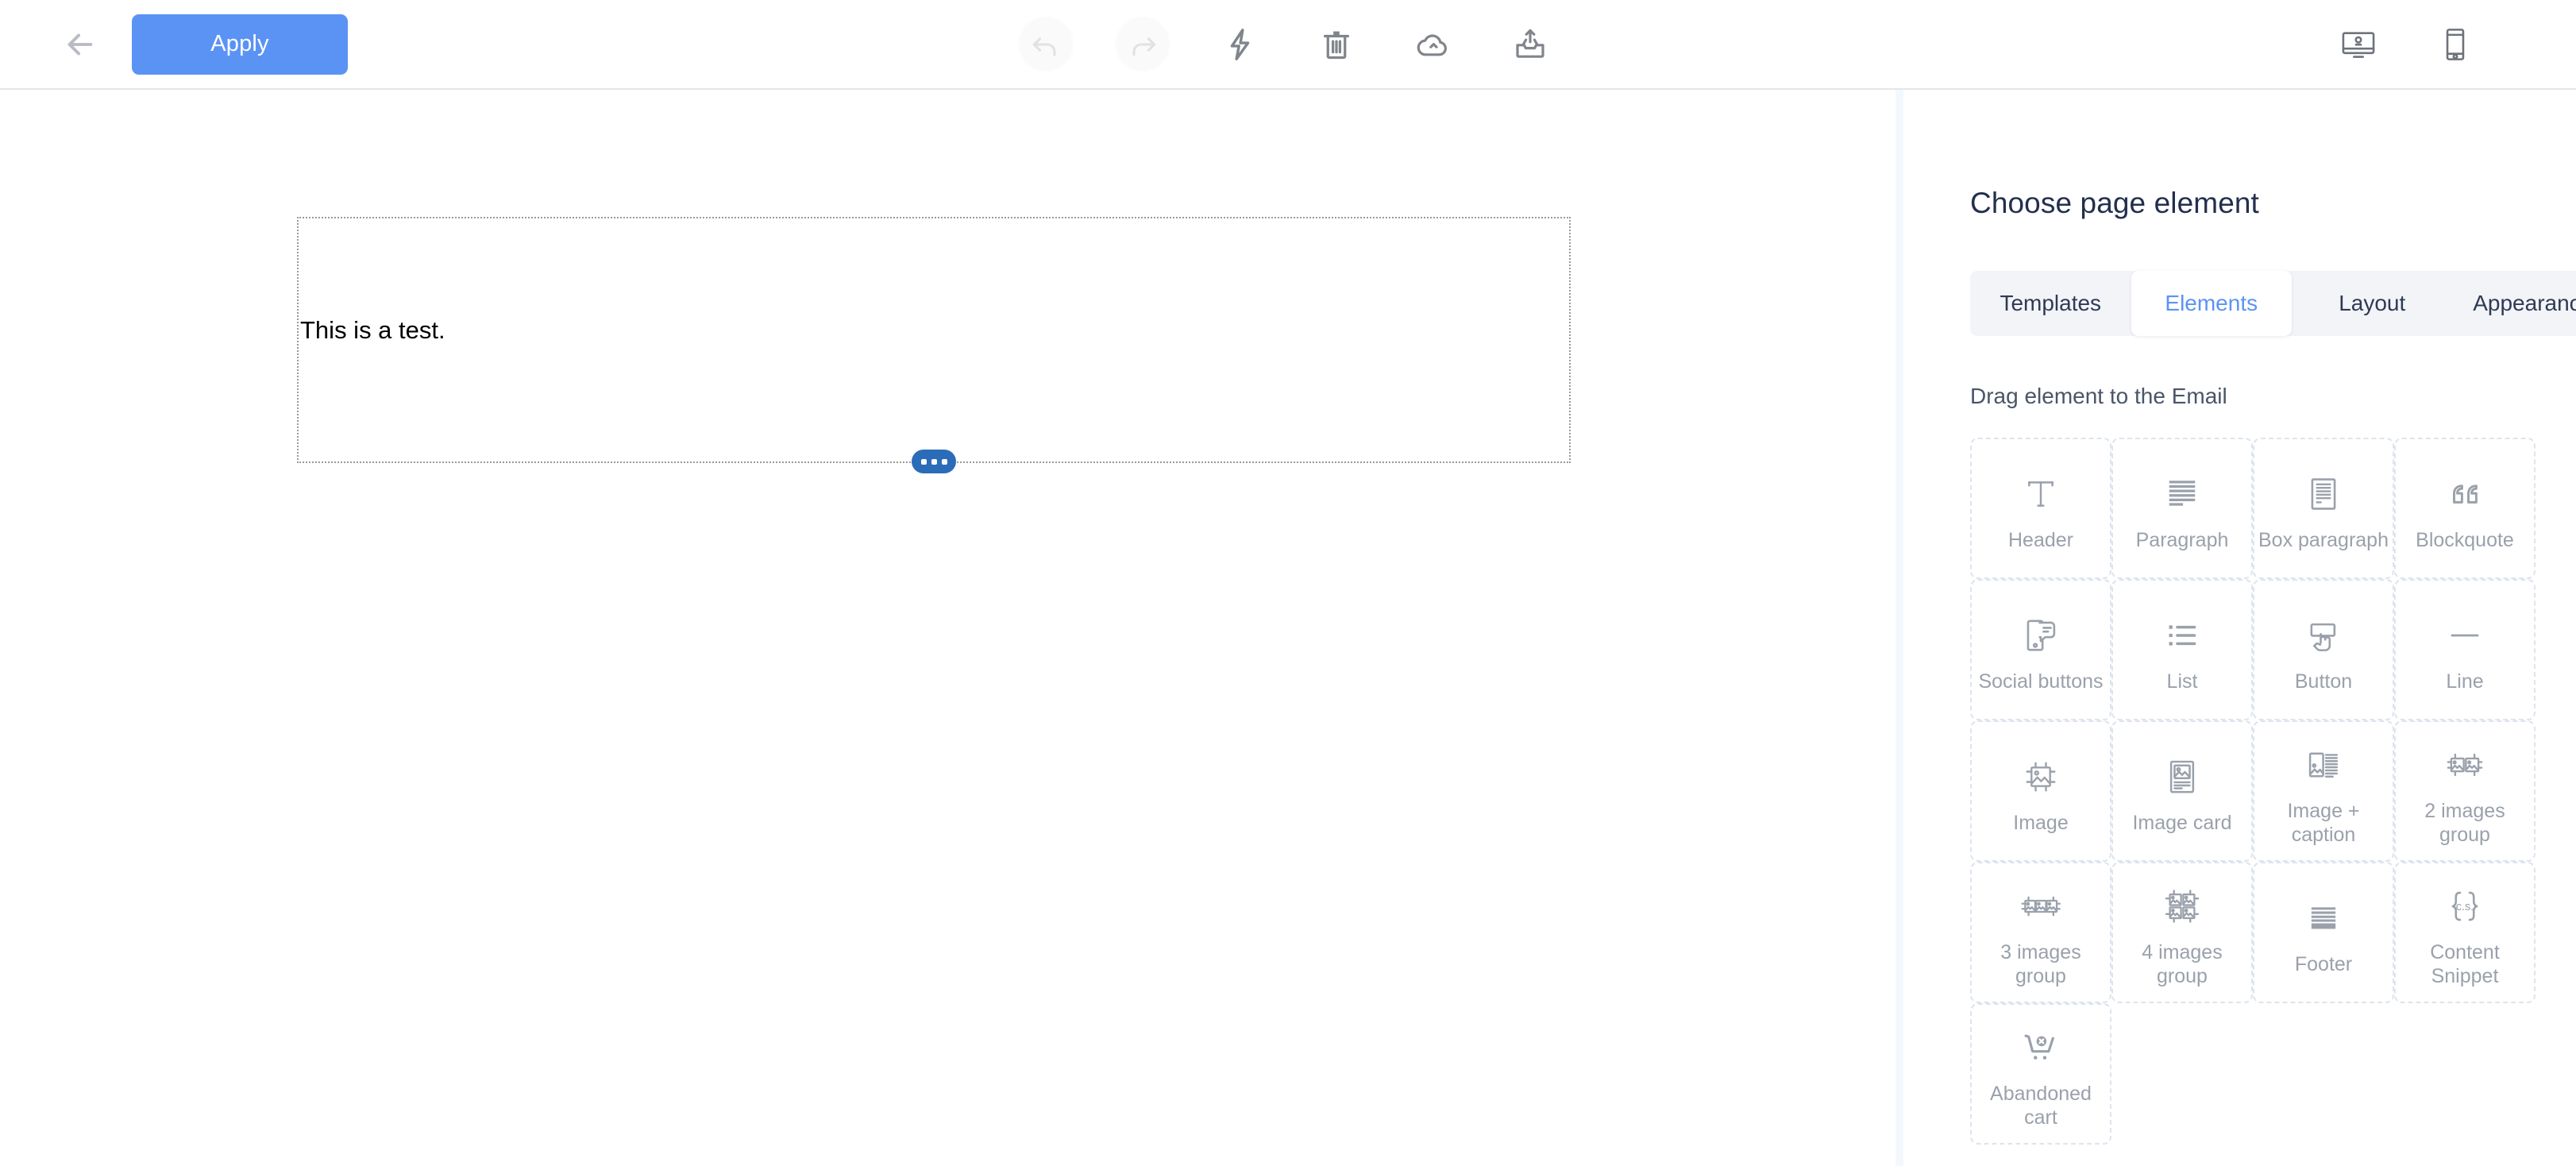  I want to click on tab-templates: Templates, so click(2050, 303).